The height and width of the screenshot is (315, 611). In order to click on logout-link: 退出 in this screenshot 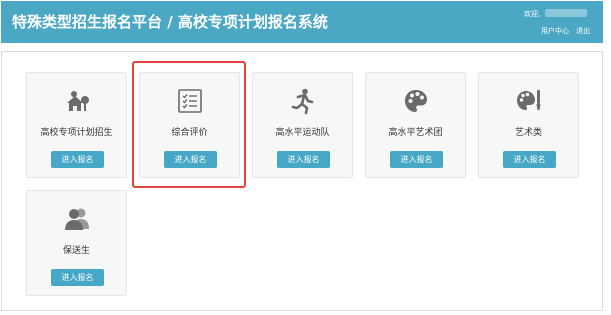, I will do `click(583, 31)`.